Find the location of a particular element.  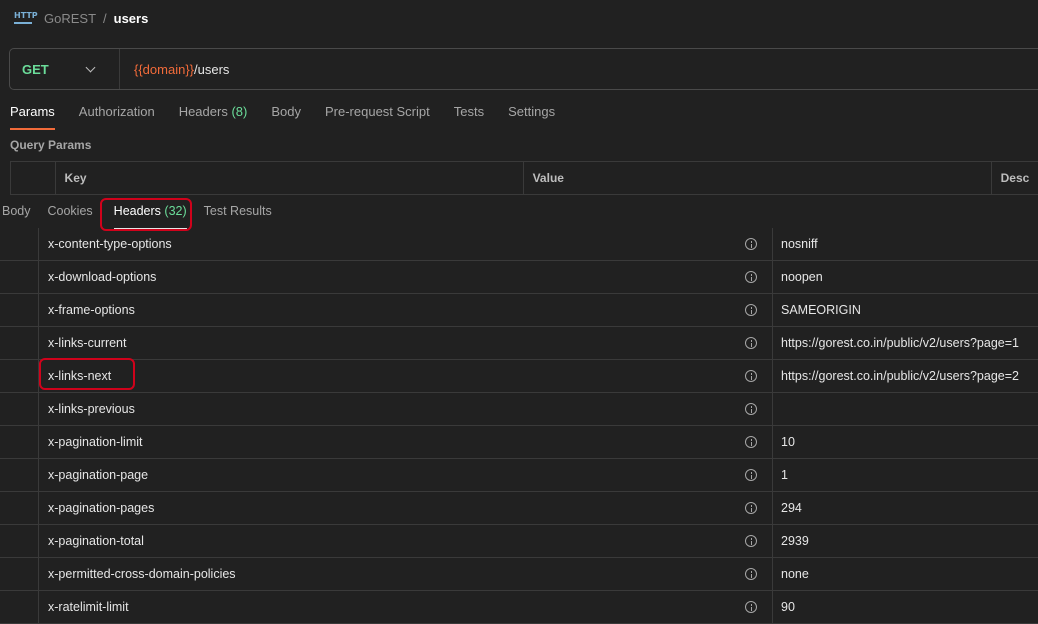

table-row: x-pagination-page 1 is located at coordinates (519, 475).